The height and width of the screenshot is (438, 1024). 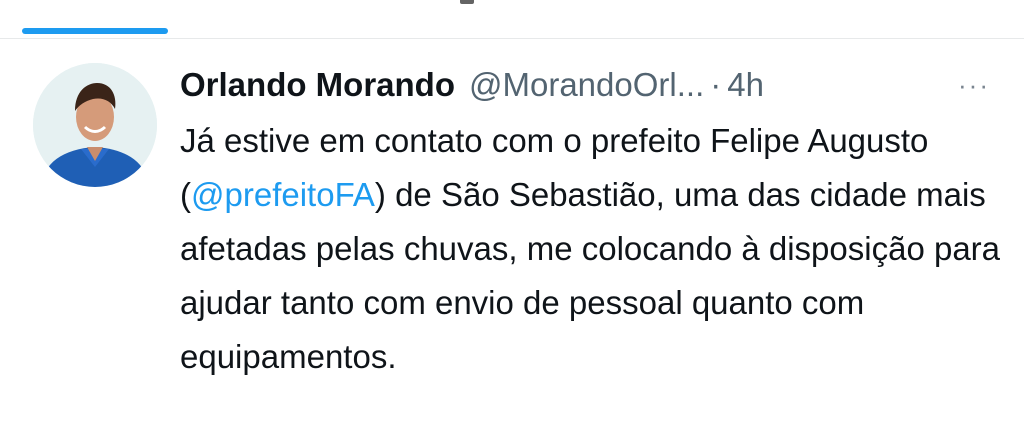 What do you see at coordinates (512, 7) in the screenshot?
I see `top-clipped-area` at bounding box center [512, 7].